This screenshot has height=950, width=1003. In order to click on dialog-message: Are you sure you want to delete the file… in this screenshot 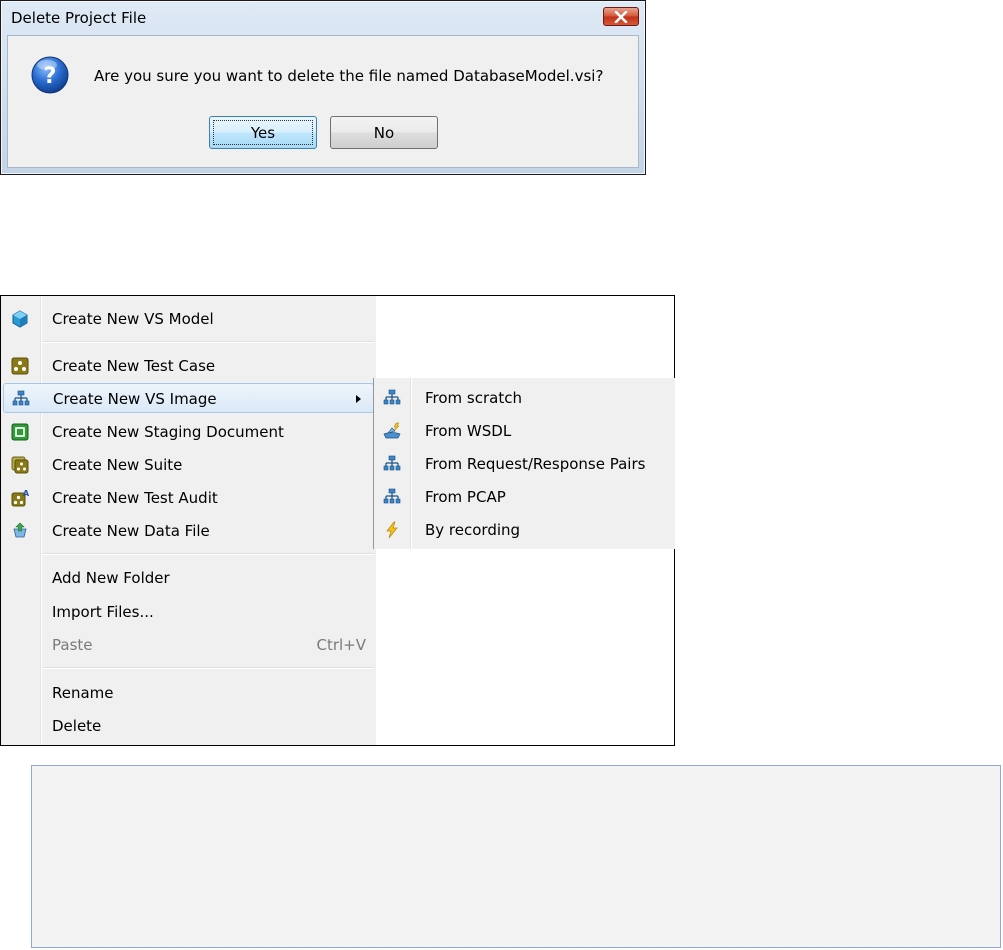, I will do `click(349, 76)`.